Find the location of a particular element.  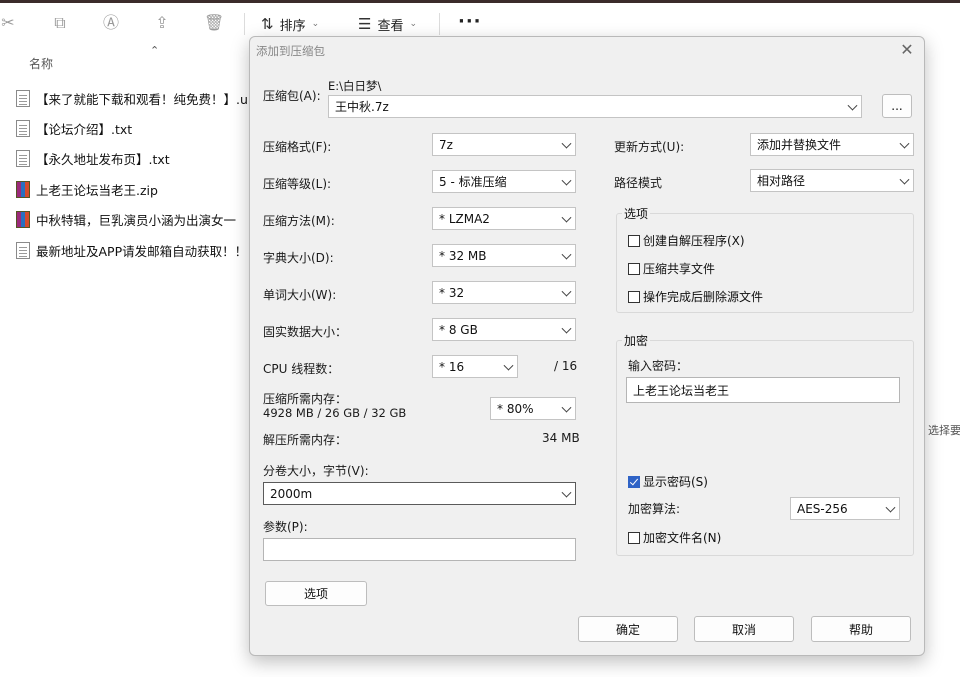

cancel-button: 取消 is located at coordinates (744, 629).